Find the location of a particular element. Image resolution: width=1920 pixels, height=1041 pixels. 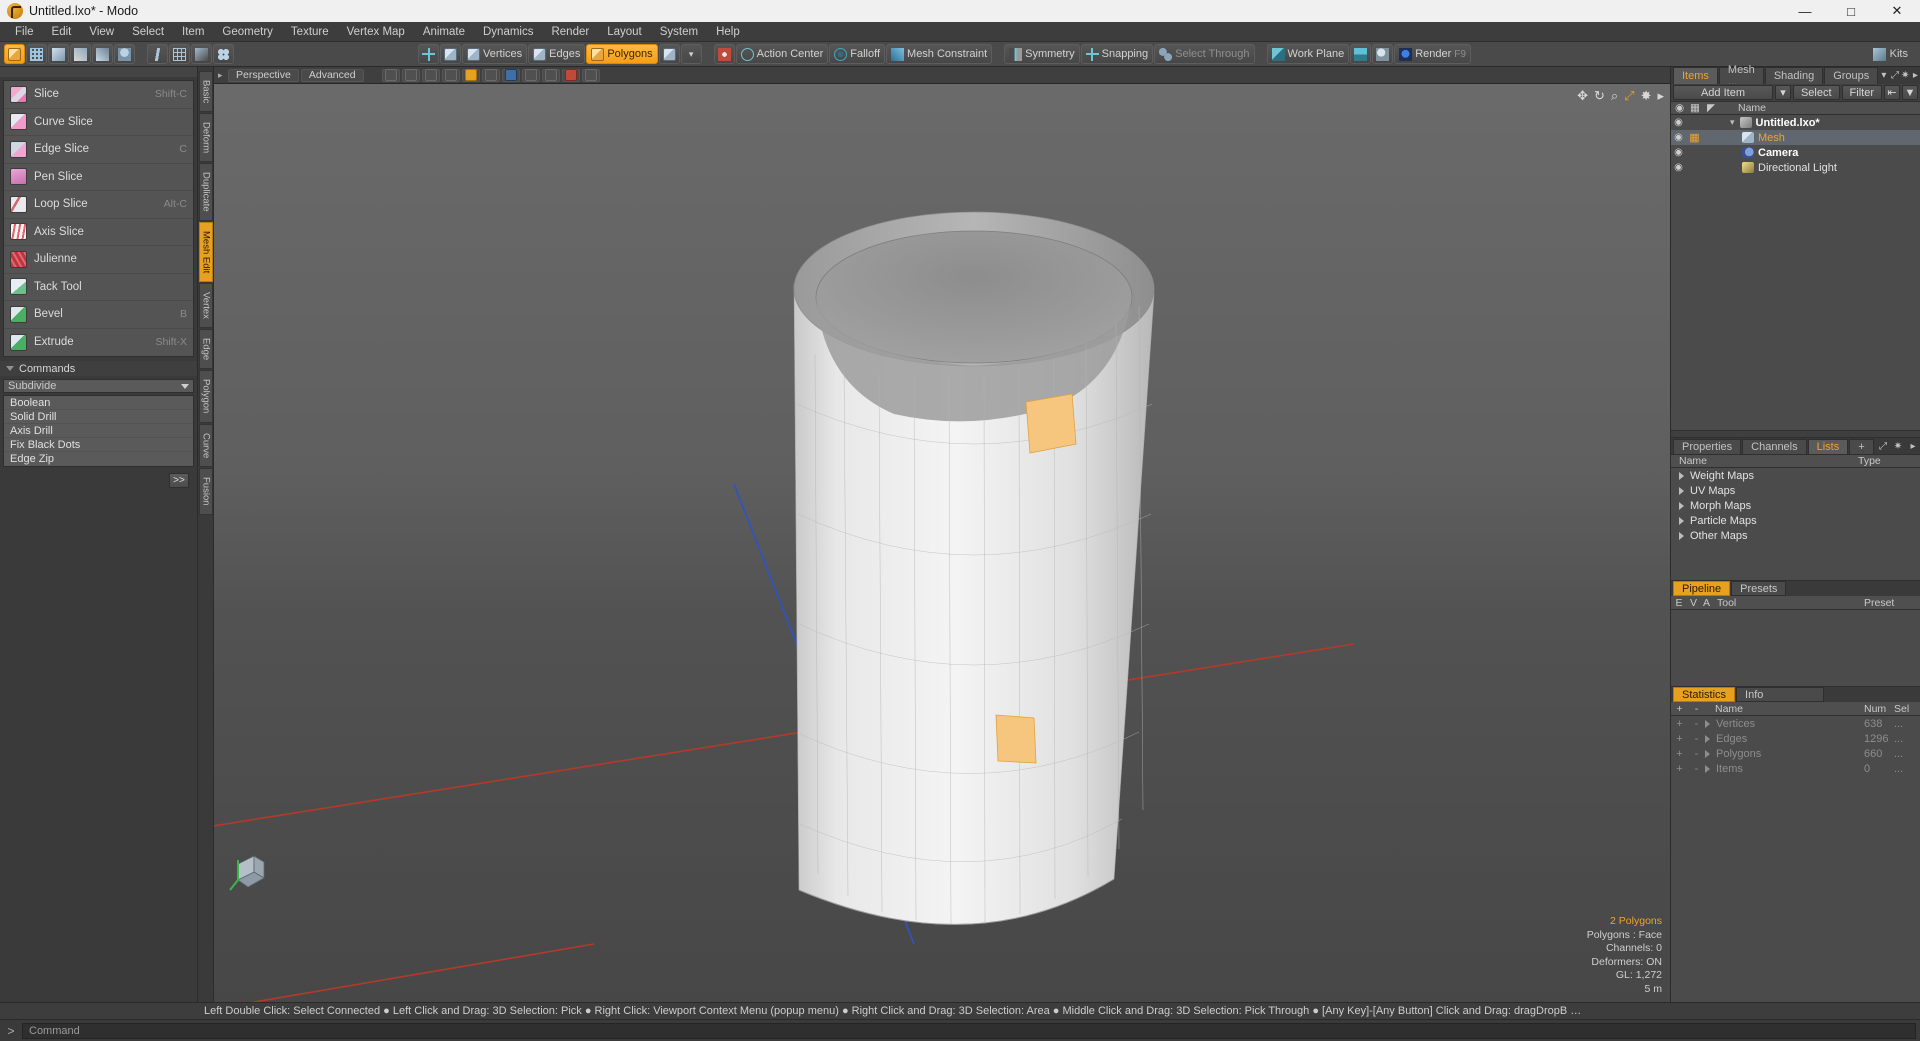

item-cube-icon is located at coordinates (450, 54).